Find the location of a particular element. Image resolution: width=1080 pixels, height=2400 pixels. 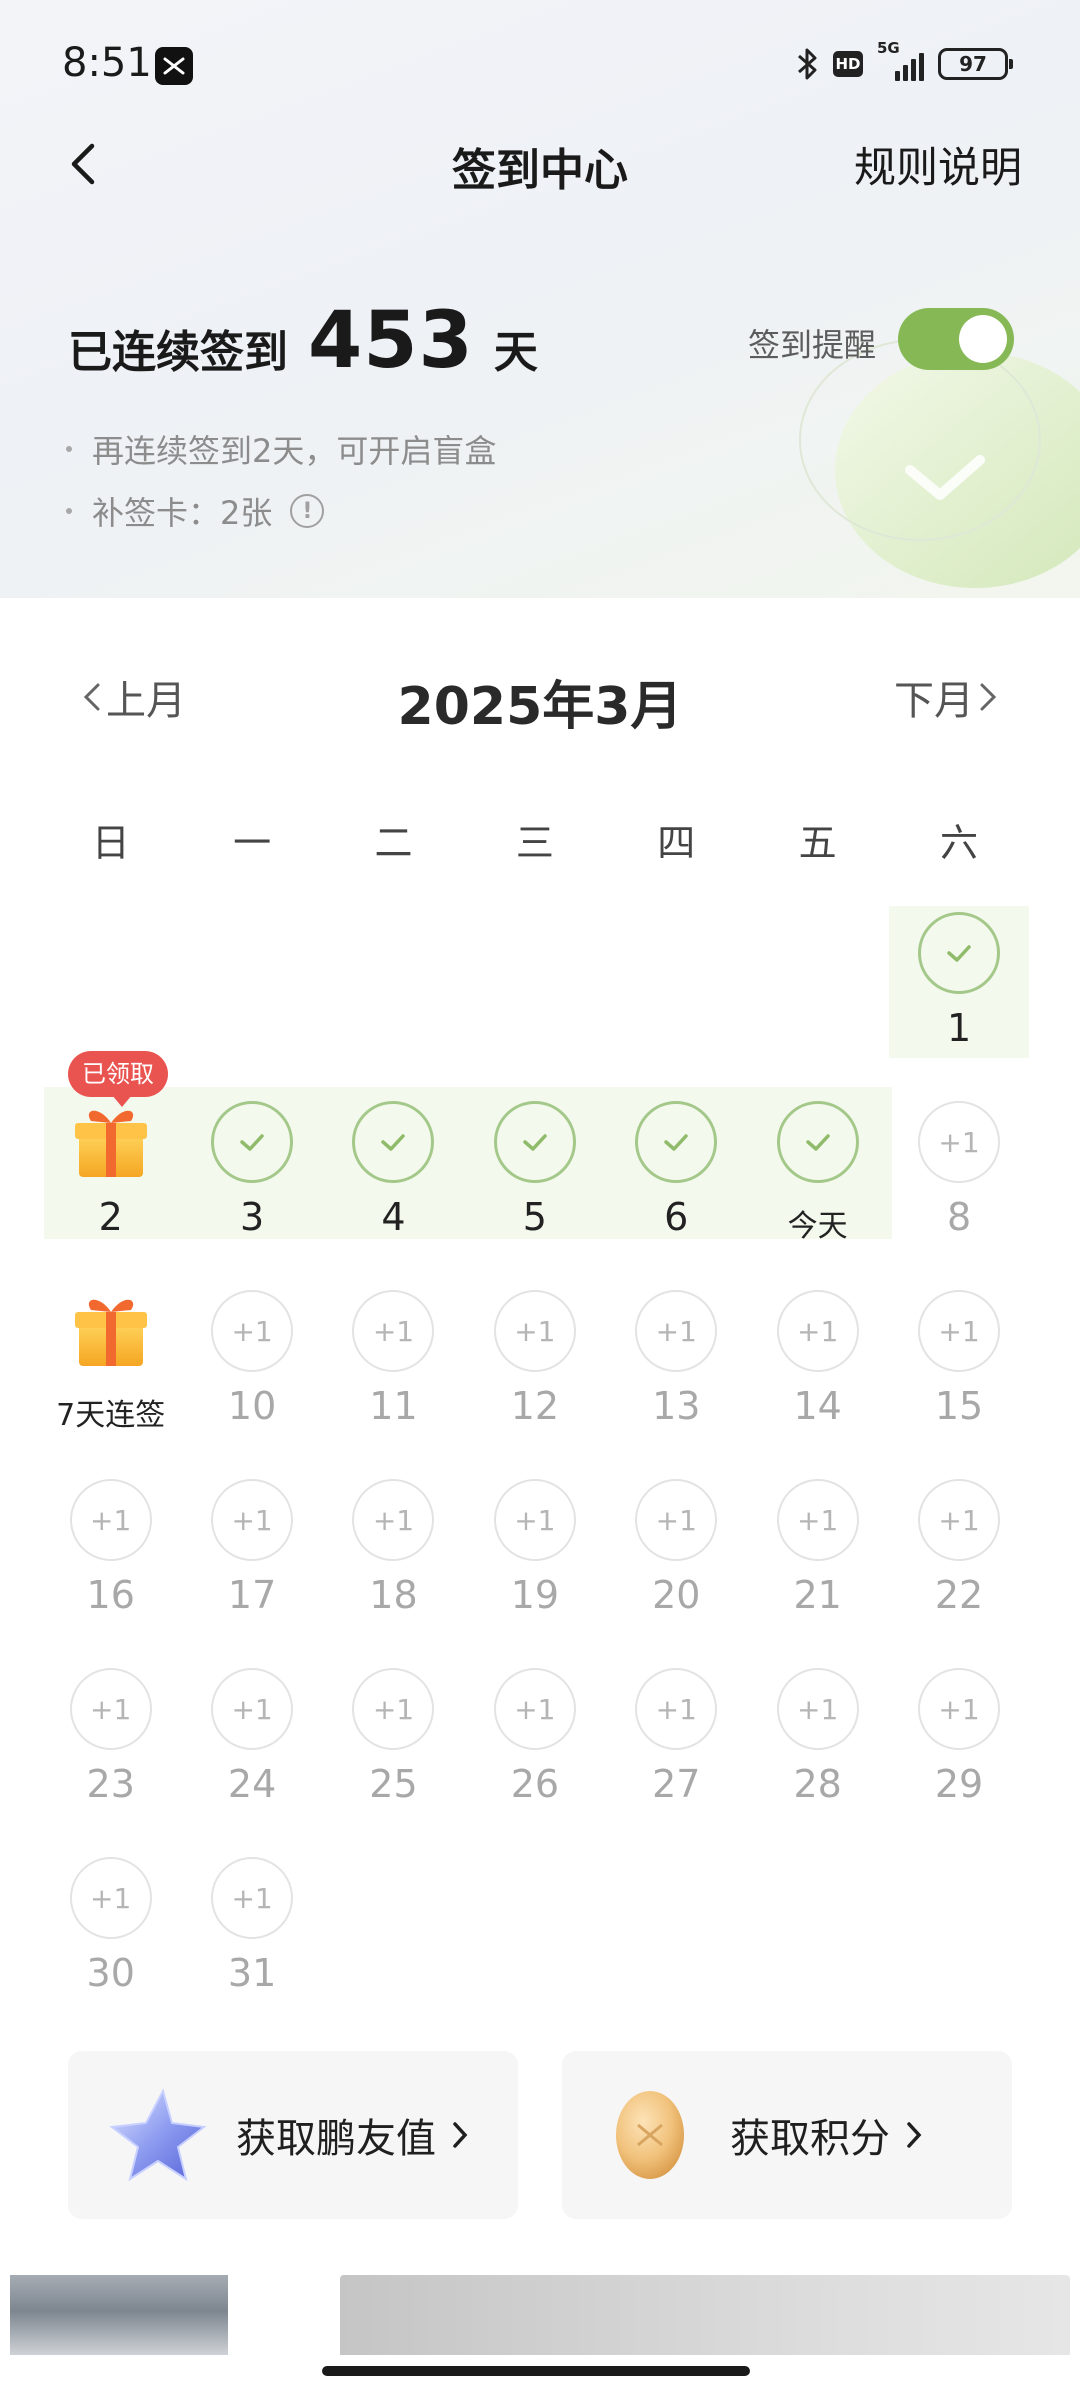

next-month-button: 下月 is located at coordinates (948, 697).